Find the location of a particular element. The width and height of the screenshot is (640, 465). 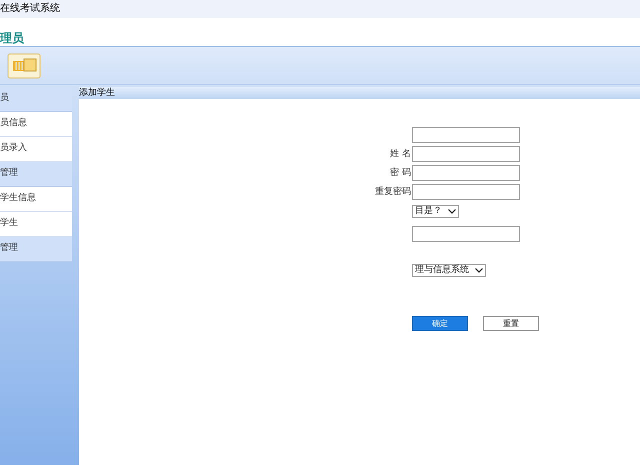

sidebar-item: 学生 is located at coordinates (36, 224).